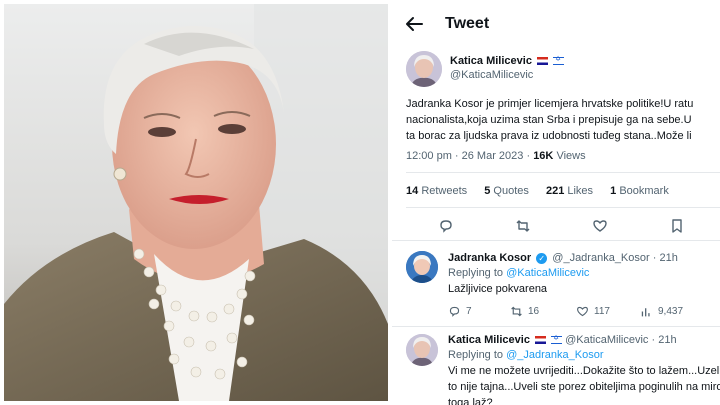  Describe the element at coordinates (645, 312) in the screenshot. I see `views-icon` at that location.